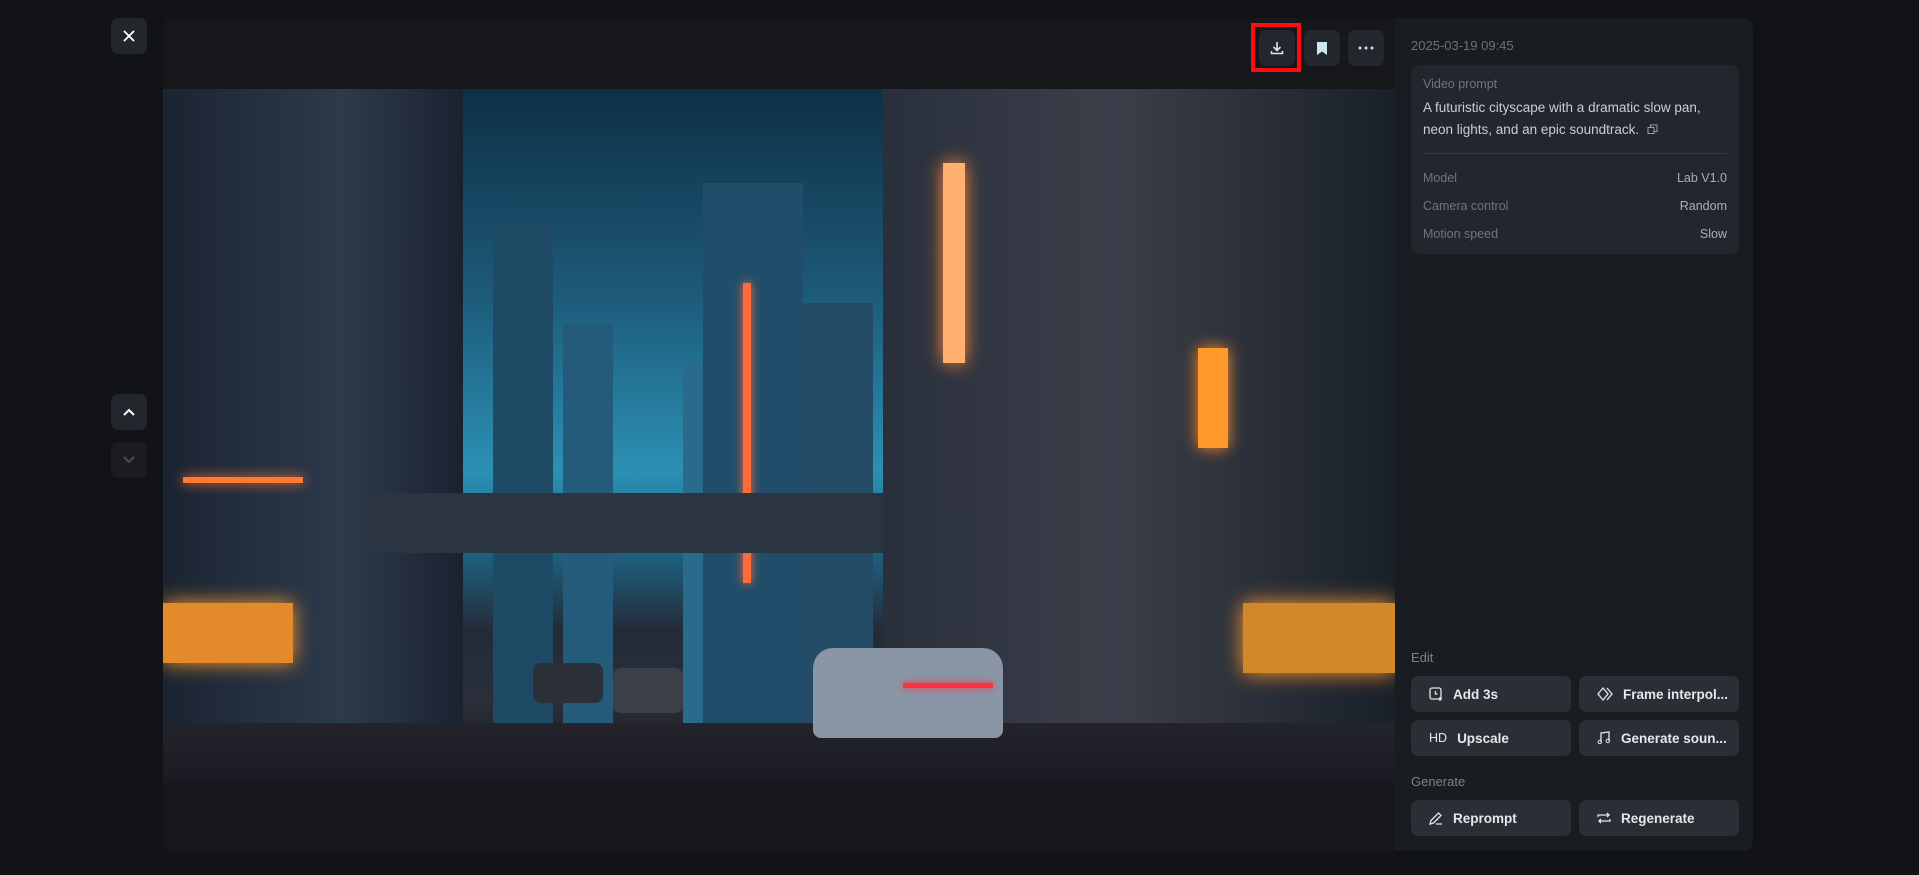 This screenshot has width=1919, height=875. Describe the element at coordinates (1575, 153) in the screenshot. I see `divider` at that location.